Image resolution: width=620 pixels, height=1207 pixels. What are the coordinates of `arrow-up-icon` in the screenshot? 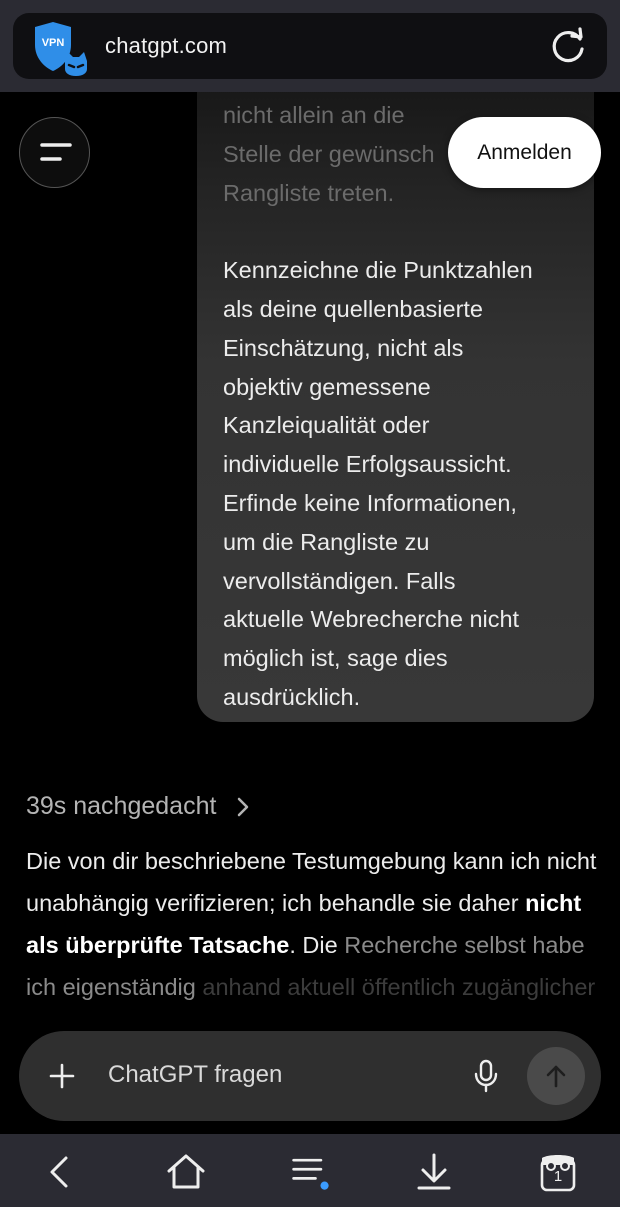 It's located at (556, 1076).